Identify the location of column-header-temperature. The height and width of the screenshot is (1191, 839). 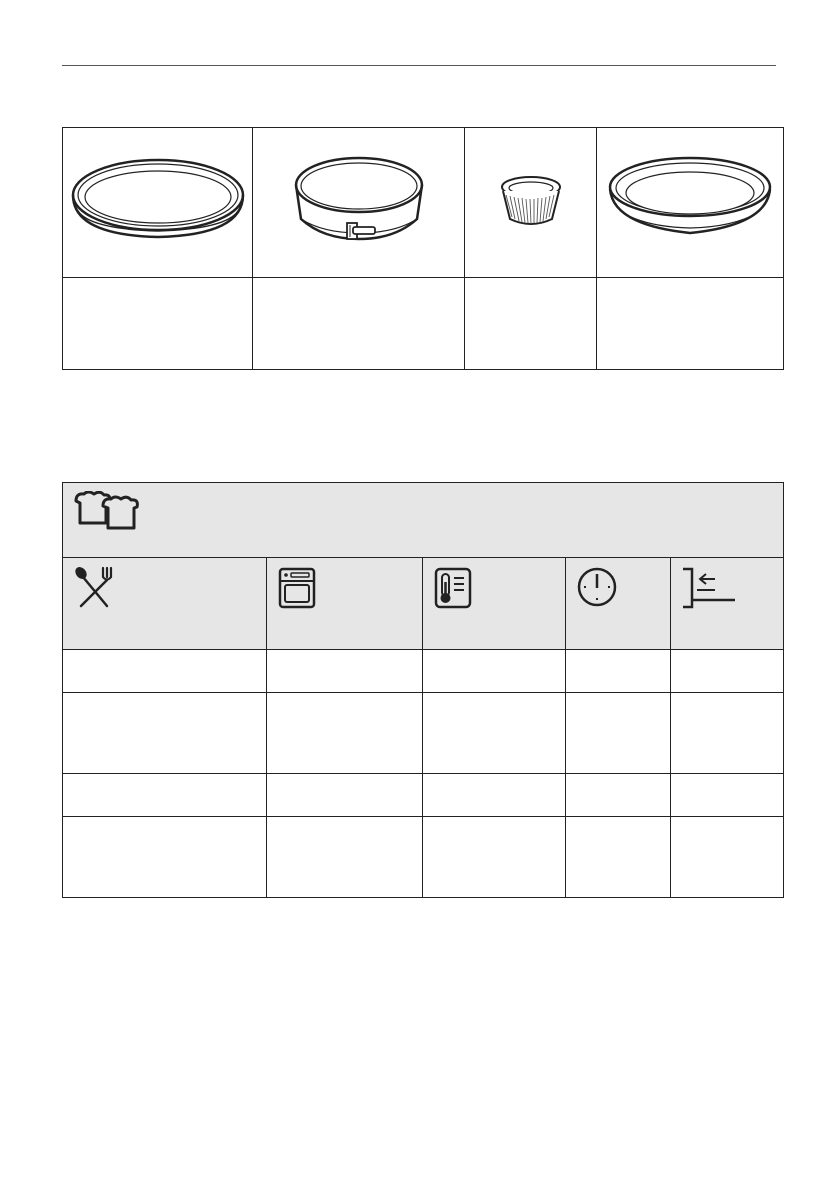
(494, 603).